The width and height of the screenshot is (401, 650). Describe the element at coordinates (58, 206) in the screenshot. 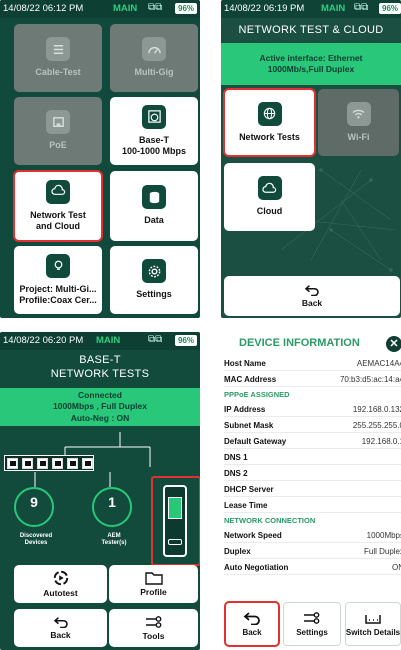

I see `tile-network-test-cloud: Network Test and Cloud` at that location.